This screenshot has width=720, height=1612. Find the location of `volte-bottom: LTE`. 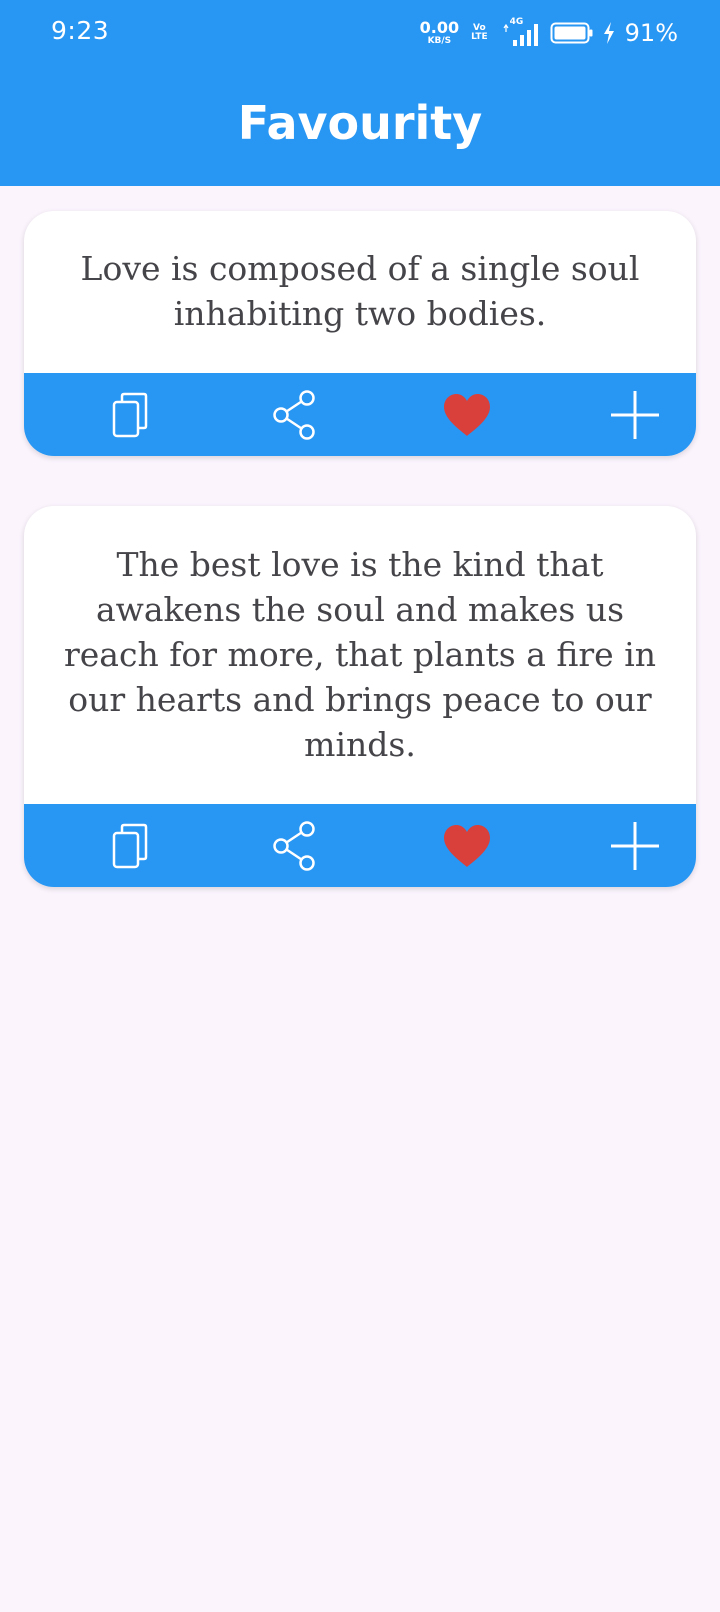

volte-bottom: LTE is located at coordinates (479, 37).